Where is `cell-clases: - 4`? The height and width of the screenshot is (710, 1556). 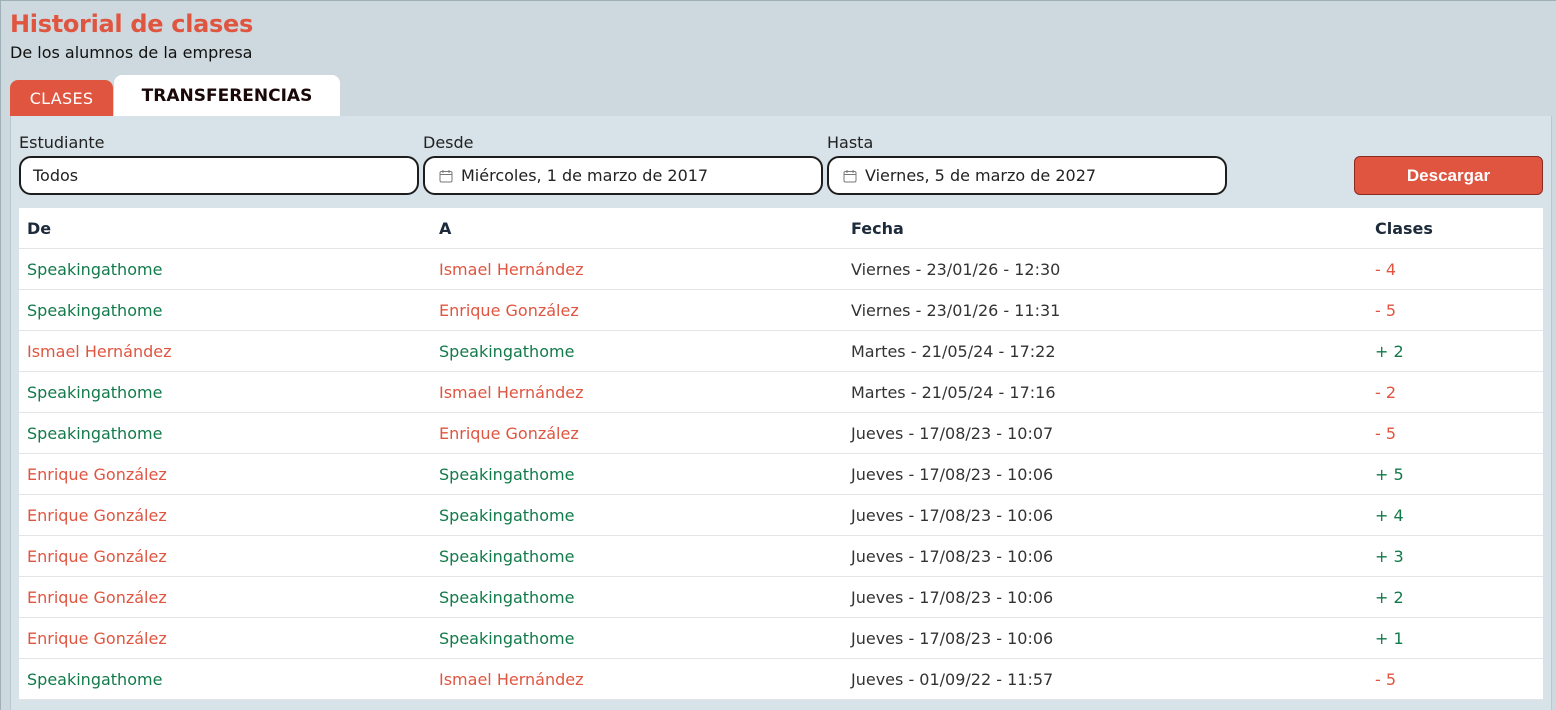 cell-clases: - 4 is located at coordinates (1386, 269).